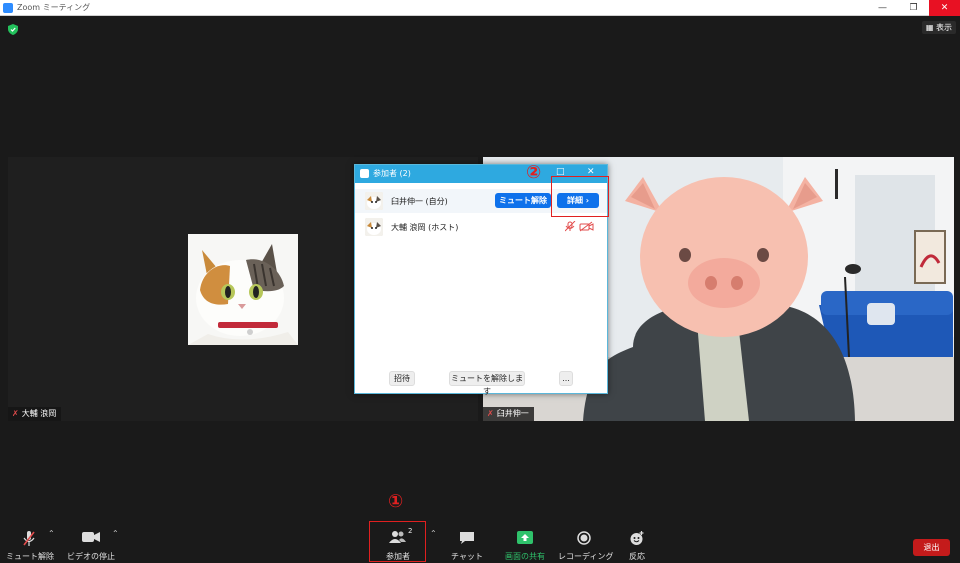  What do you see at coordinates (525, 537) in the screenshot?
I see `share-screen-icon` at bounding box center [525, 537].